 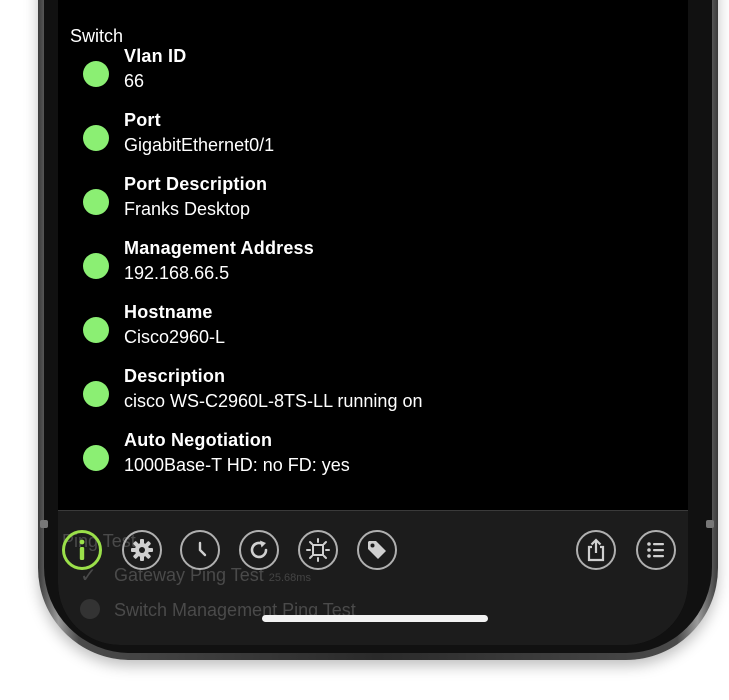 I want to click on list-item-vlan-id: Vlan ID 66, so click(x=372, y=73).